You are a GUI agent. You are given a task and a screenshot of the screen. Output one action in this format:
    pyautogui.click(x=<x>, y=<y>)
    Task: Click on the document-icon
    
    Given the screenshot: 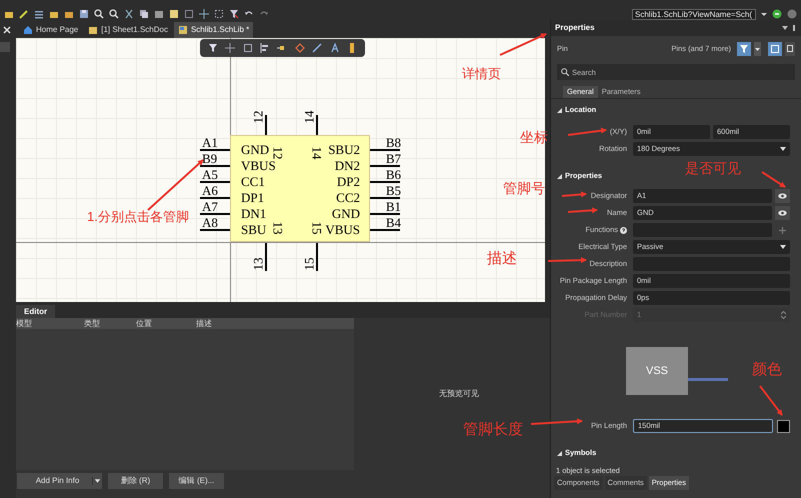 What is the action you would take?
    pyautogui.click(x=183, y=30)
    